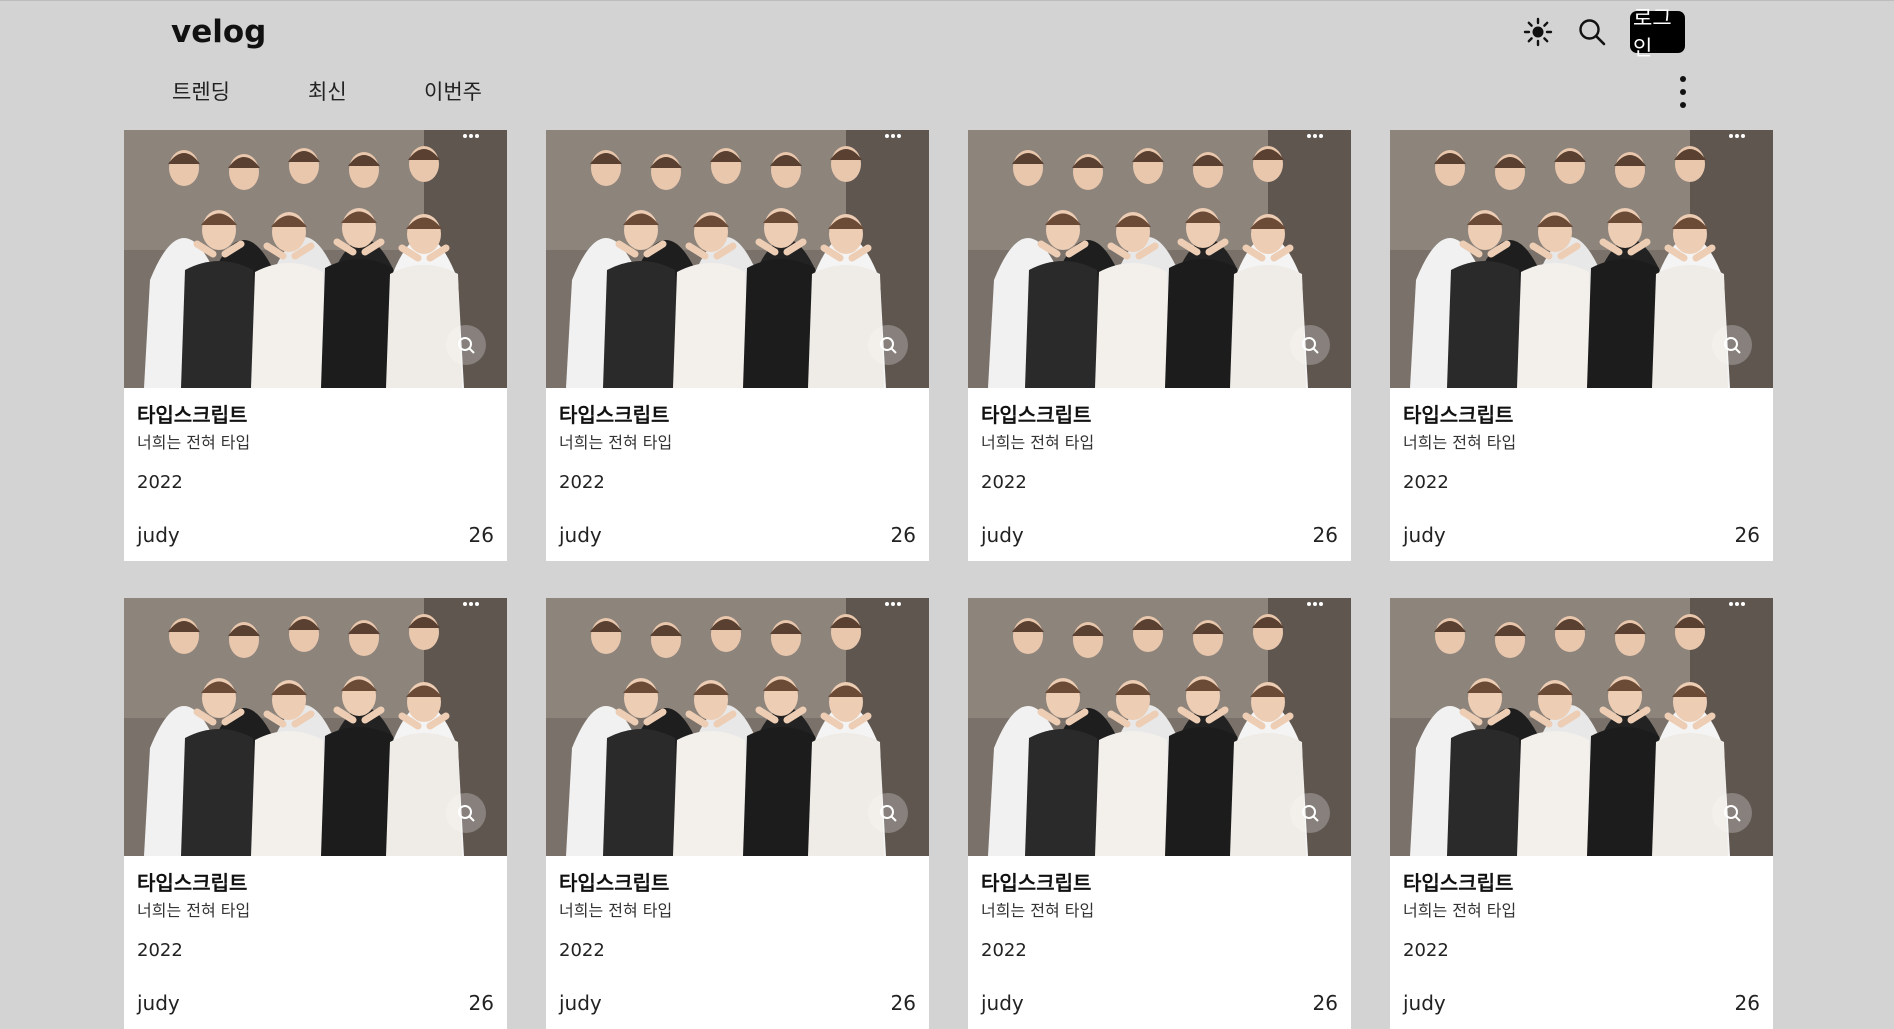 The height and width of the screenshot is (1029, 1894). I want to click on tab-this-week: 이번주, so click(474, 91).